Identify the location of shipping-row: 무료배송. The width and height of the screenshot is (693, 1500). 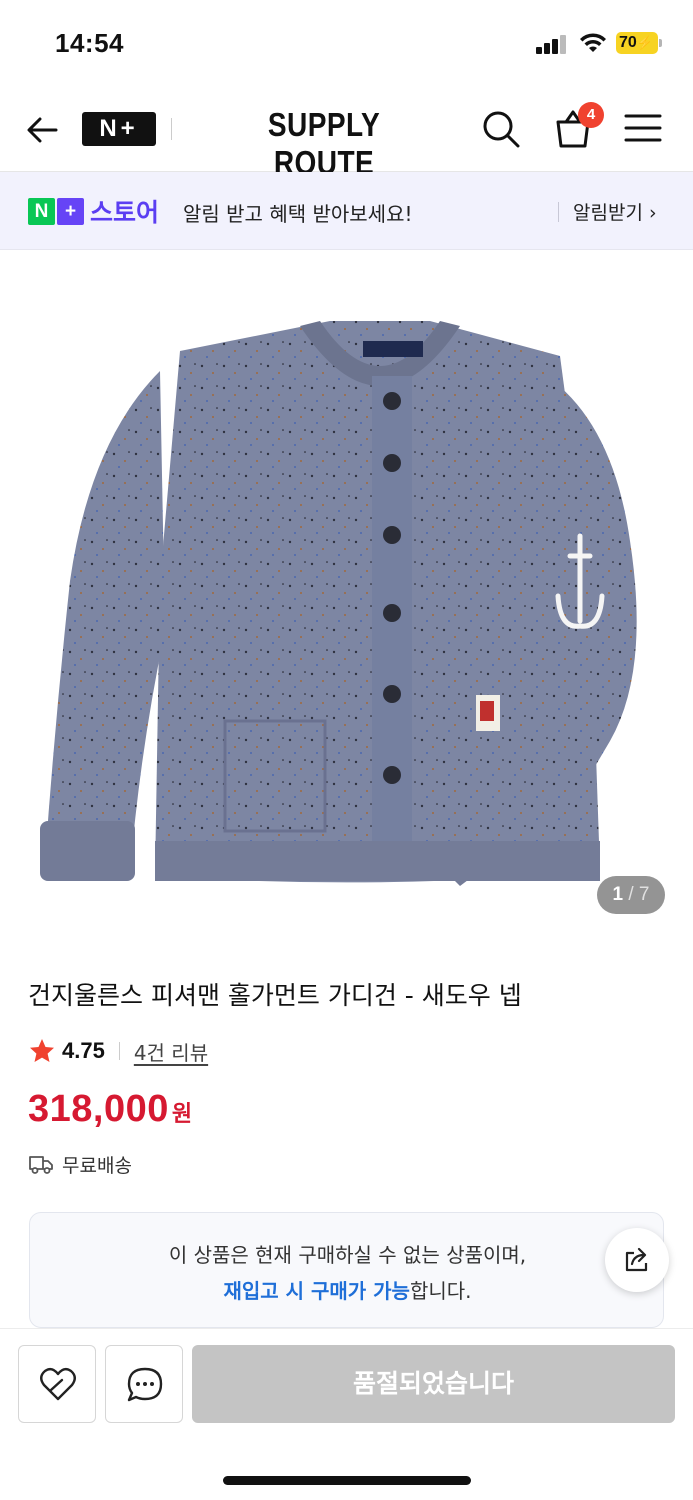
(80, 1164).